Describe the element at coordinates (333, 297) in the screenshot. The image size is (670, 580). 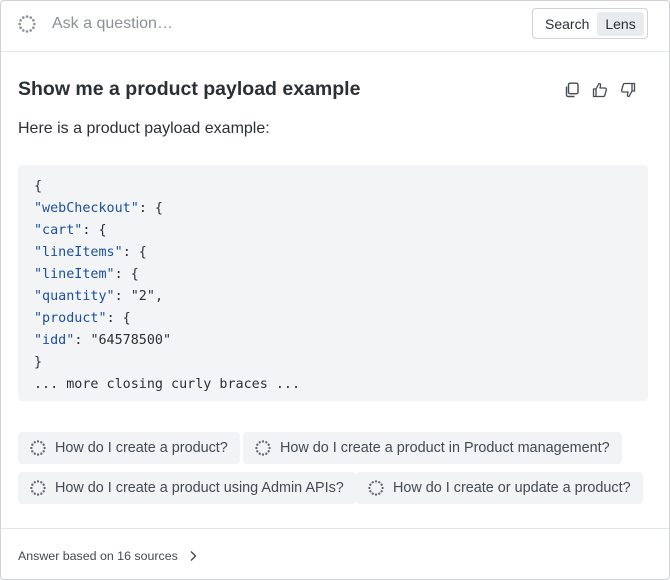
I see `code-line: "quantity": "2",` at that location.